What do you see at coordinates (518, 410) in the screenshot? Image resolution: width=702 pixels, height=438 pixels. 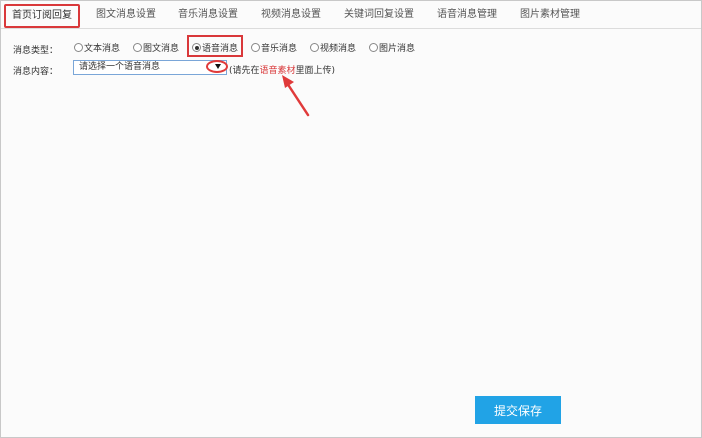 I see `submit-save-button: 提交保存` at bounding box center [518, 410].